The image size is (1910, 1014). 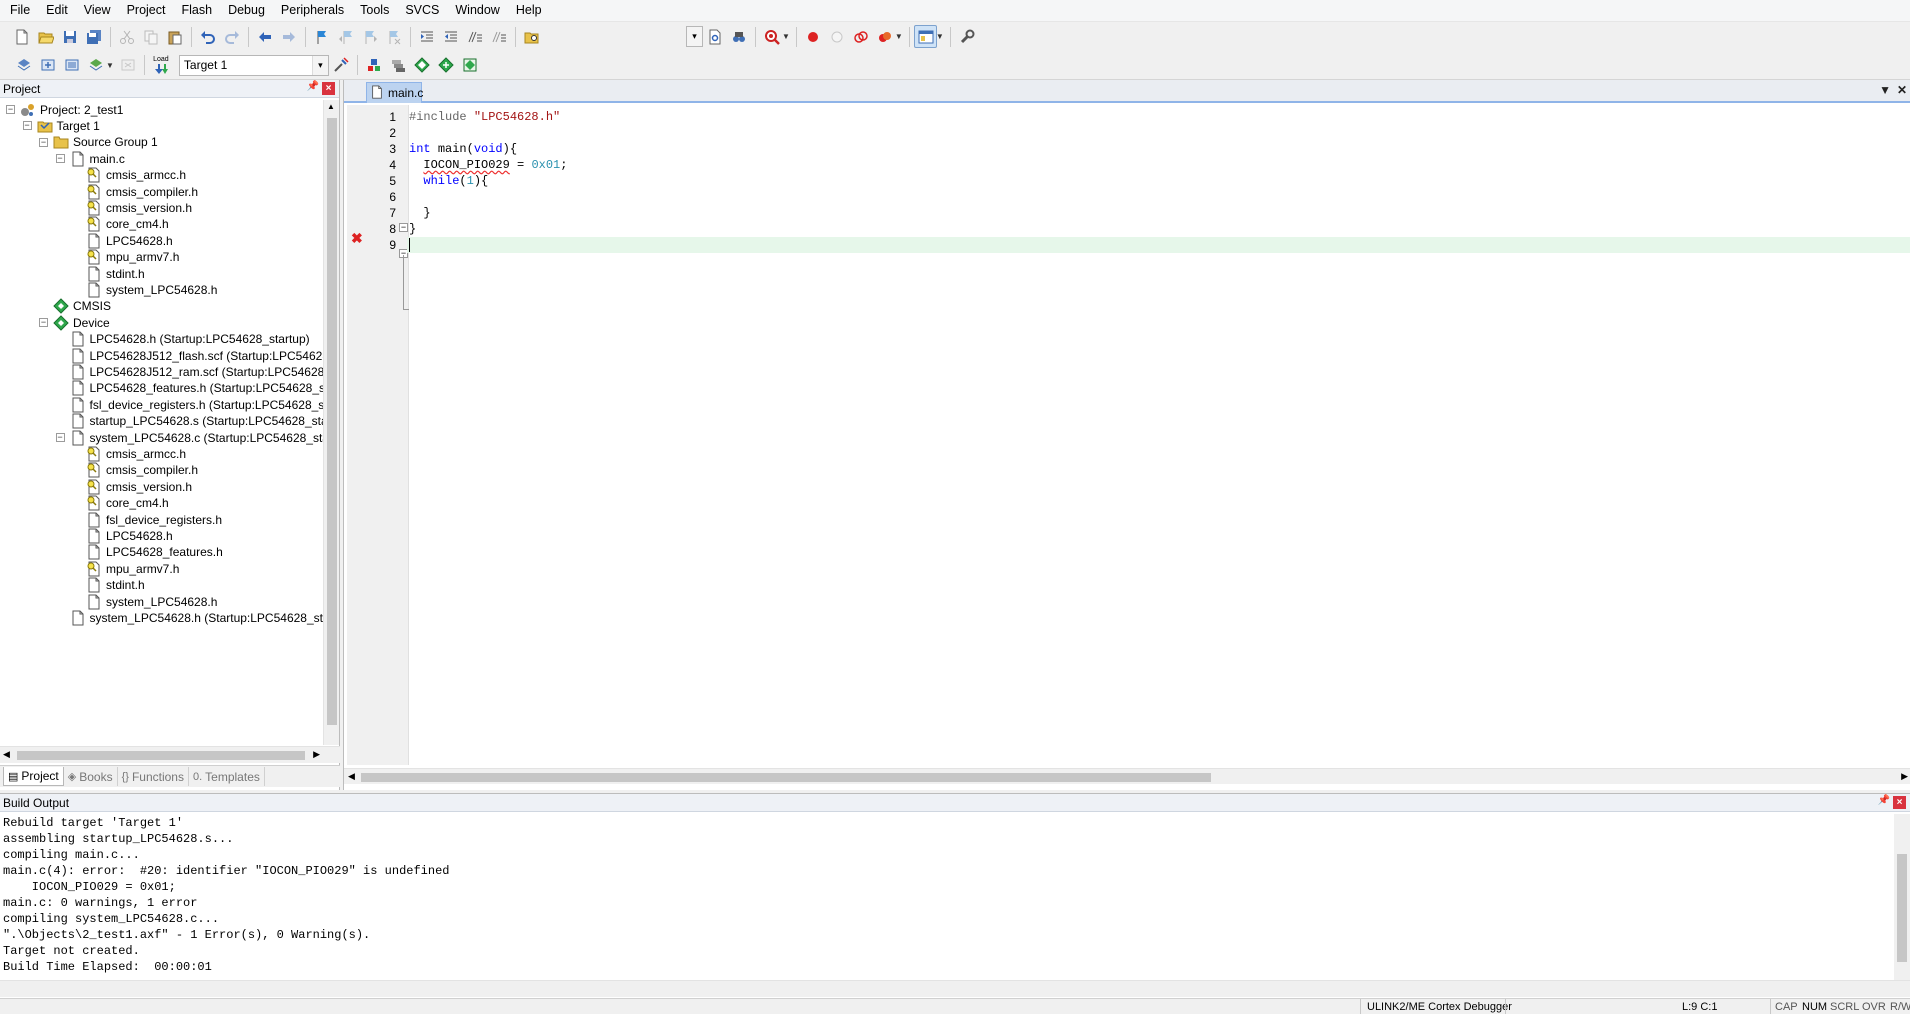 I want to click on redo-button, so click(x=232, y=36).